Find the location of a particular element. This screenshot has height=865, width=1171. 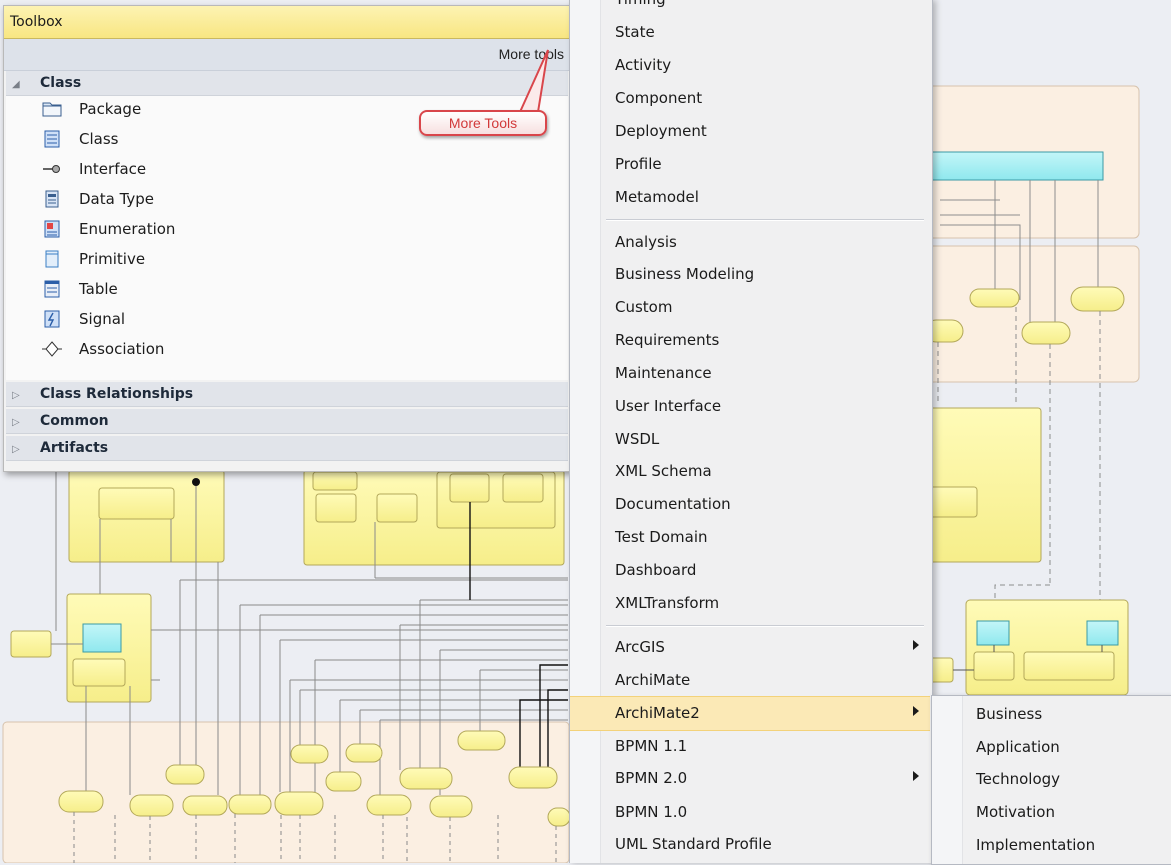

menu-item-label: ArcGIS is located at coordinates (640, 647).